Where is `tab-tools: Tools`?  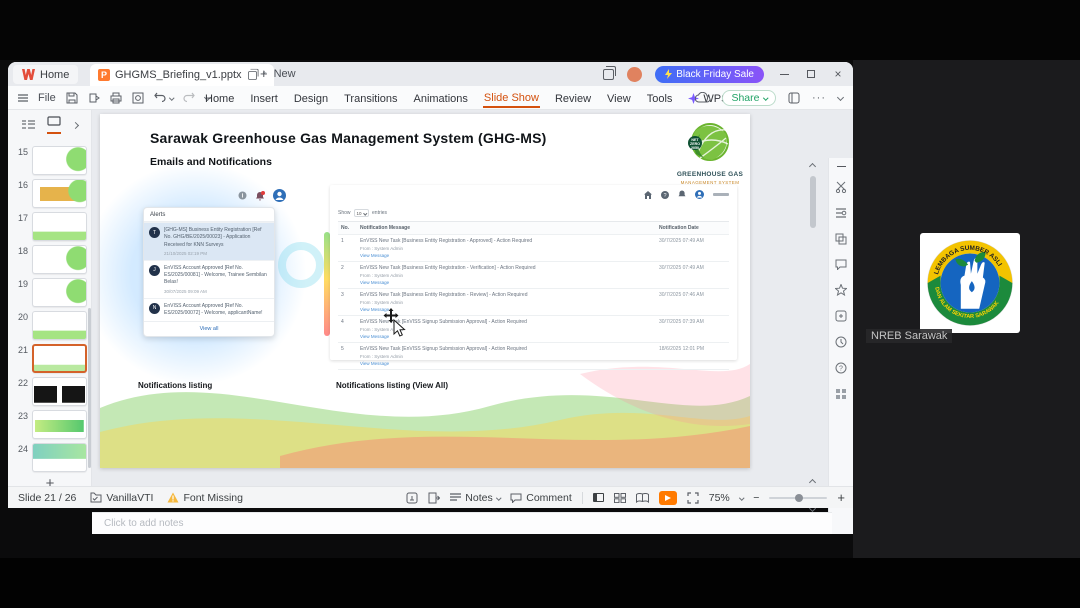
tab-tools: Tools is located at coordinates (660, 98).